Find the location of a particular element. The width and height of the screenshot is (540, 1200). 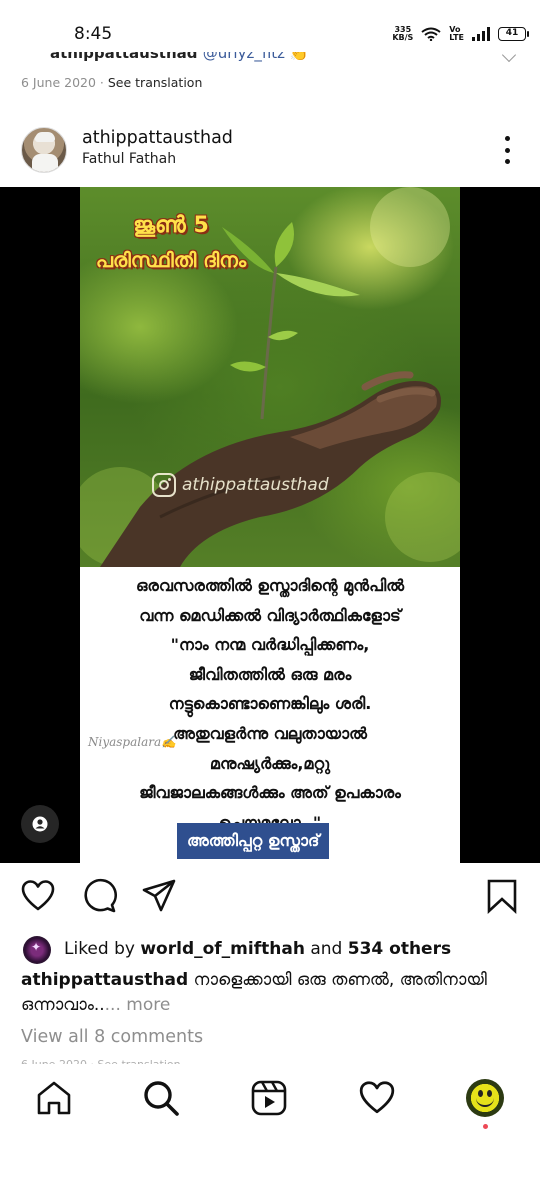

network-speed-unit: KB/S is located at coordinates (403, 37).